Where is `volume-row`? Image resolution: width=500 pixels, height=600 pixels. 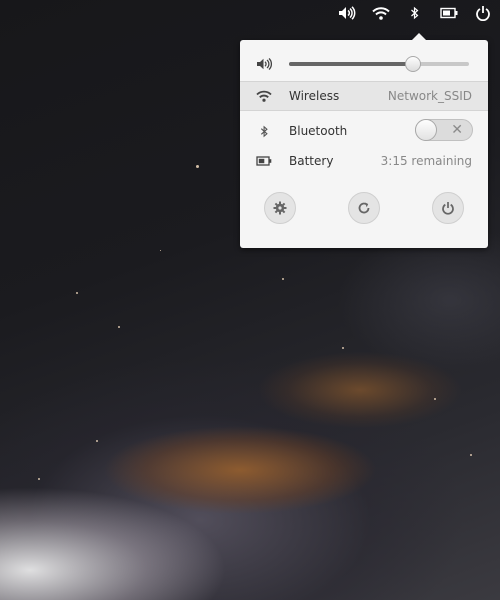 volume-row is located at coordinates (364, 64).